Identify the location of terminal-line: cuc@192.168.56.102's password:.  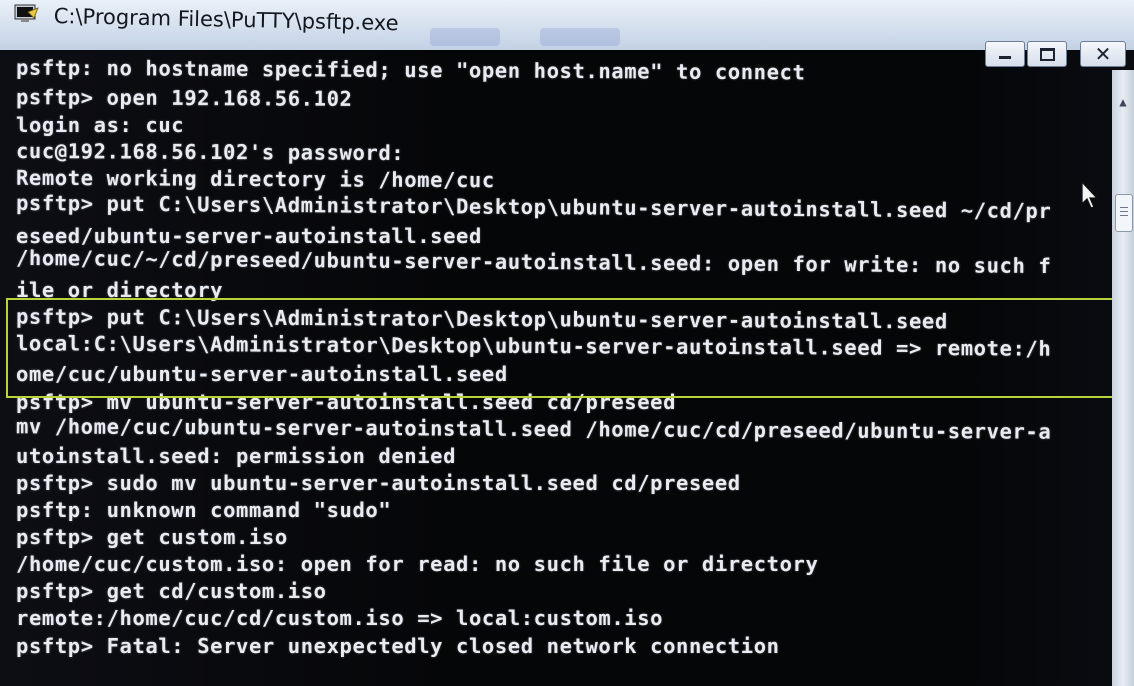
(210, 152).